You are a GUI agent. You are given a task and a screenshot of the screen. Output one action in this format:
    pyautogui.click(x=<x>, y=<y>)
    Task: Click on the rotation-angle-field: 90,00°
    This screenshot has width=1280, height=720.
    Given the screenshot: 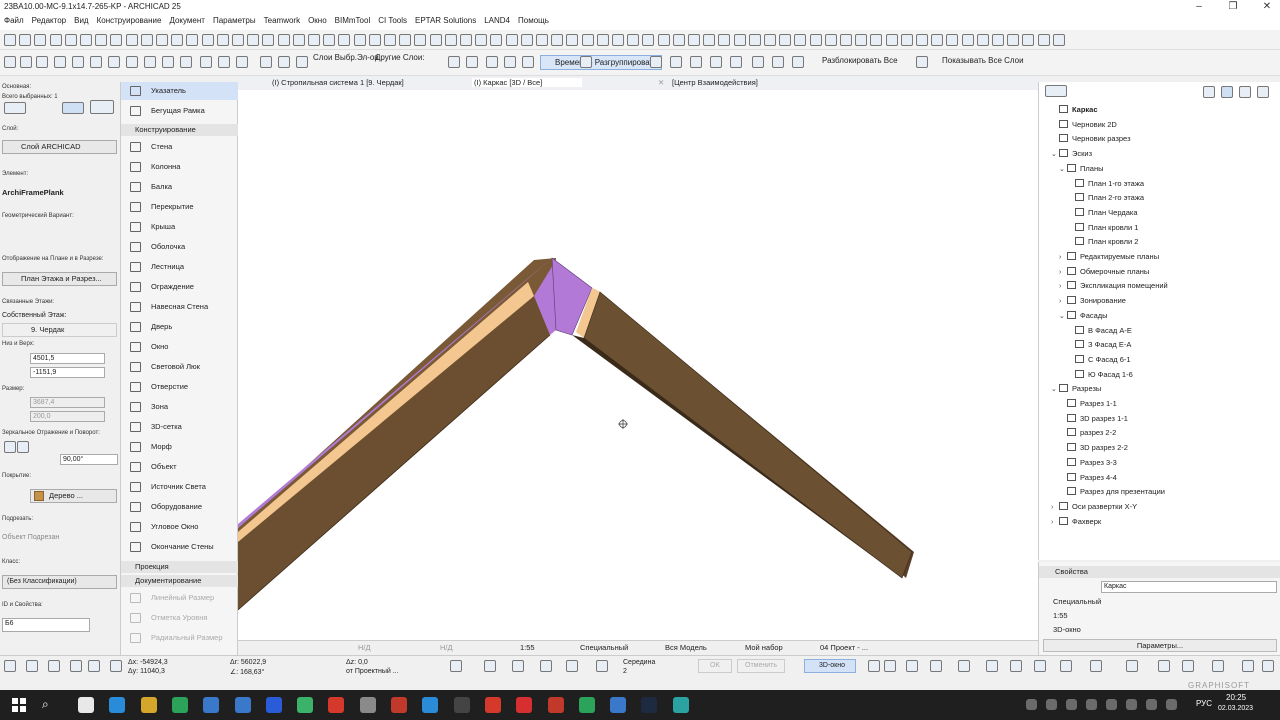 What is the action you would take?
    pyautogui.click(x=89, y=459)
    